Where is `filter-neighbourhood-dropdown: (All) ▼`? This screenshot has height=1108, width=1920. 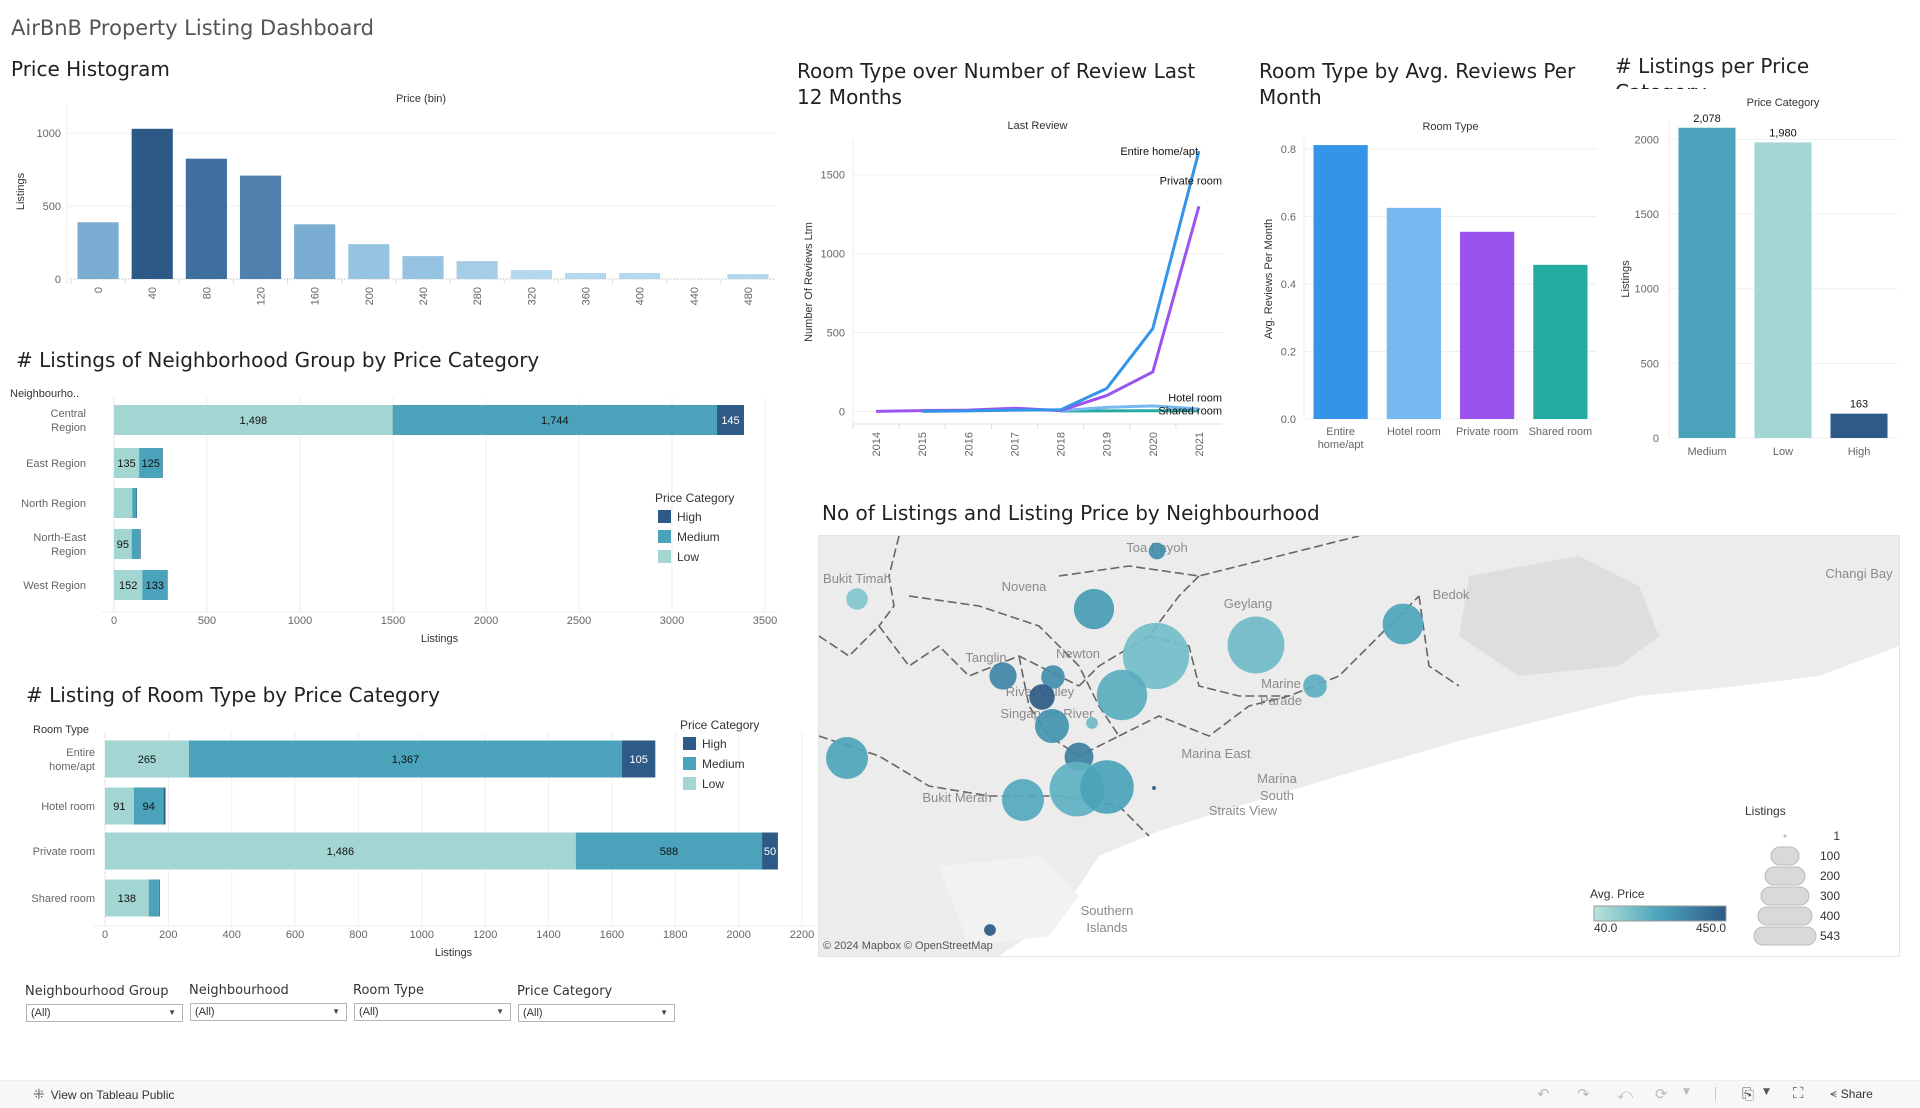 filter-neighbourhood-dropdown: (All) ▼ is located at coordinates (268, 1012).